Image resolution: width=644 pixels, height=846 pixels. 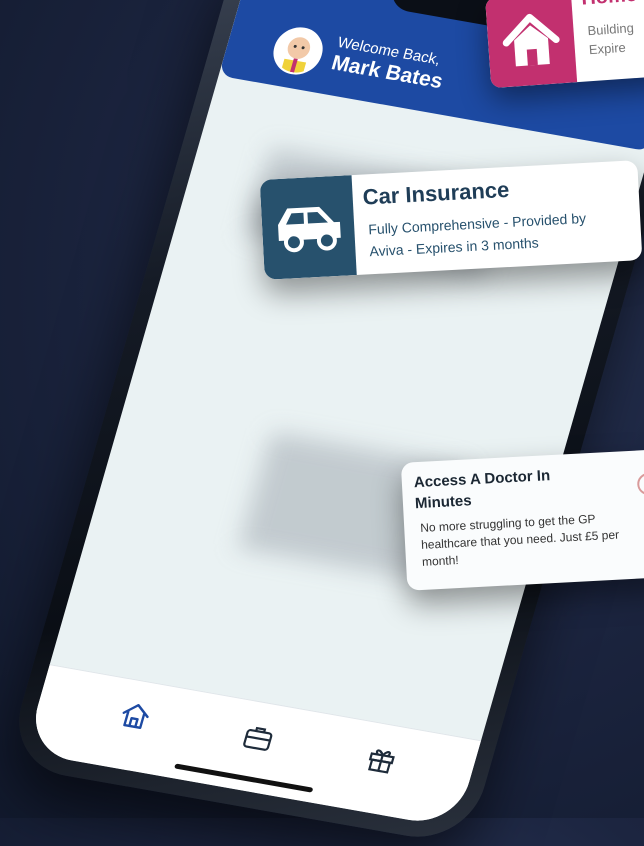 I want to click on home-card-title: Home, so click(x=609, y=5).